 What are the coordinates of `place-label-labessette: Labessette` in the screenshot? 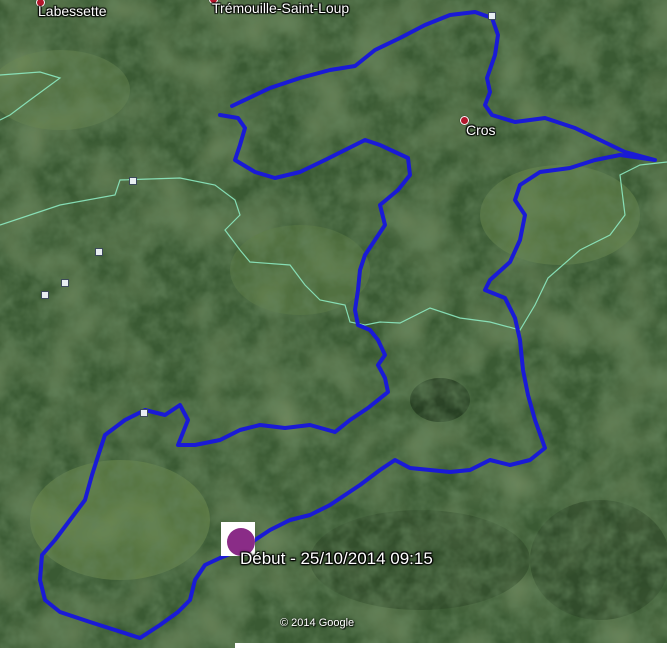 It's located at (72, 11).